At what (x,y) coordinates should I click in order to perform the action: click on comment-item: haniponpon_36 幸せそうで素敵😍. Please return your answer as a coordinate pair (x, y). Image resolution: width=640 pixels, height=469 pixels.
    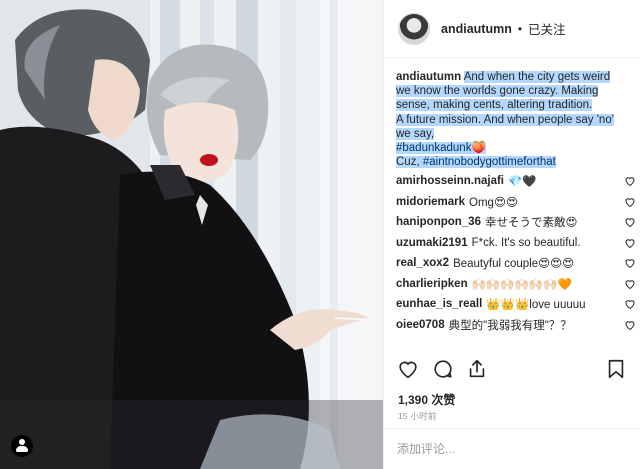
    Looking at the image, I should click on (516, 222).